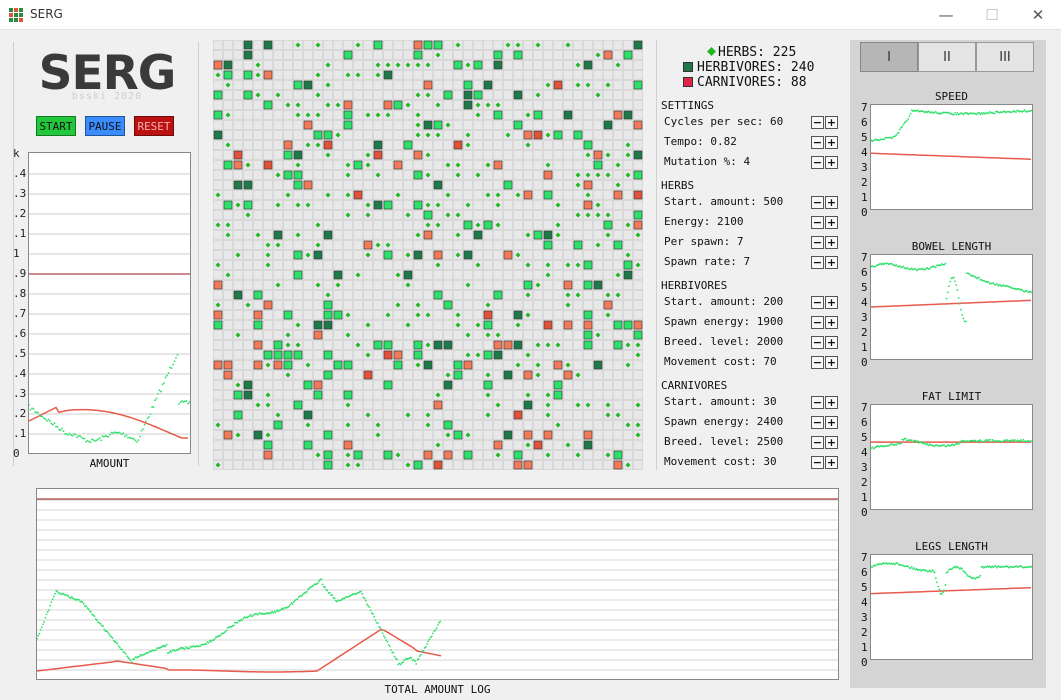  Describe the element at coordinates (154, 126) in the screenshot. I see `reset-button: RESET` at that location.